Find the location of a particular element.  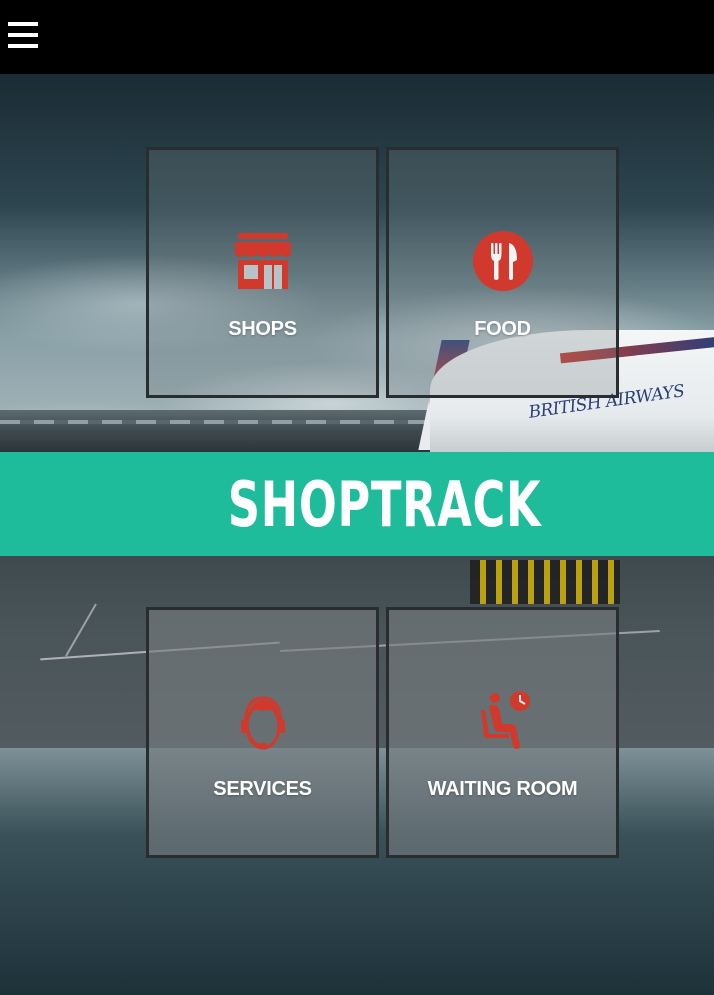

tile-waiting-room: WAITING ROOM is located at coordinates (502, 732).